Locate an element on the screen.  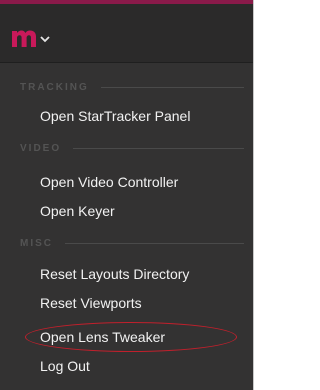
menu-item-open-startracker-panel: Open StarTracker Panel is located at coordinates (115, 116).